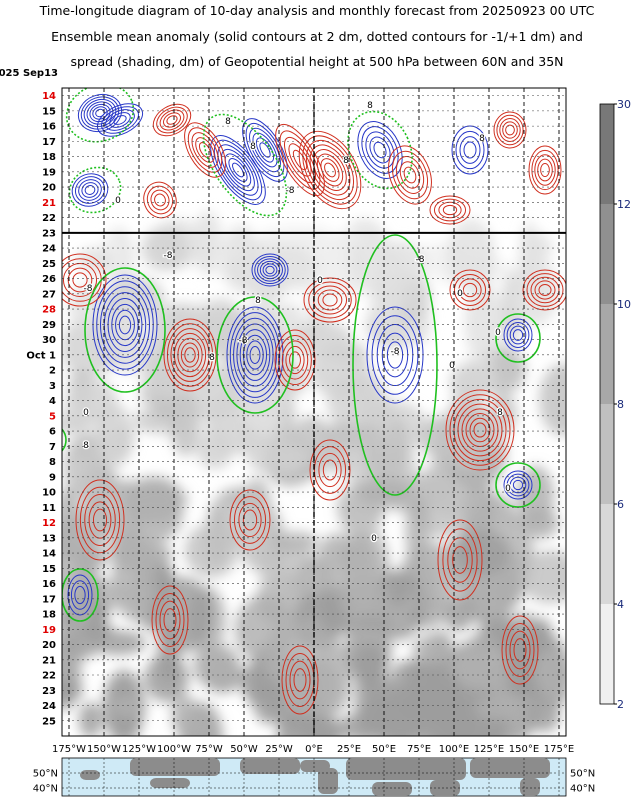  Describe the element at coordinates (174, 749) in the screenshot. I see `x-tick-label: 100°W` at that location.